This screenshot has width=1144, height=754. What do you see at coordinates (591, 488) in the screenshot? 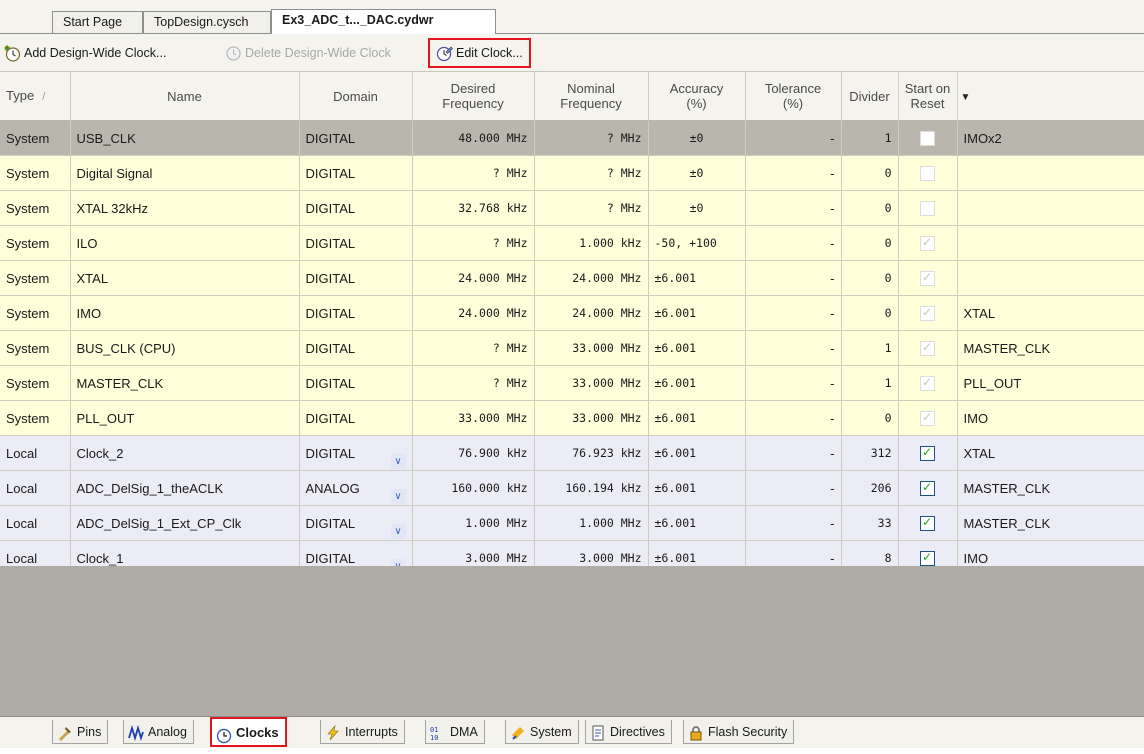
I see `cell-nominal-frequency: 160.194 kHz` at bounding box center [591, 488].